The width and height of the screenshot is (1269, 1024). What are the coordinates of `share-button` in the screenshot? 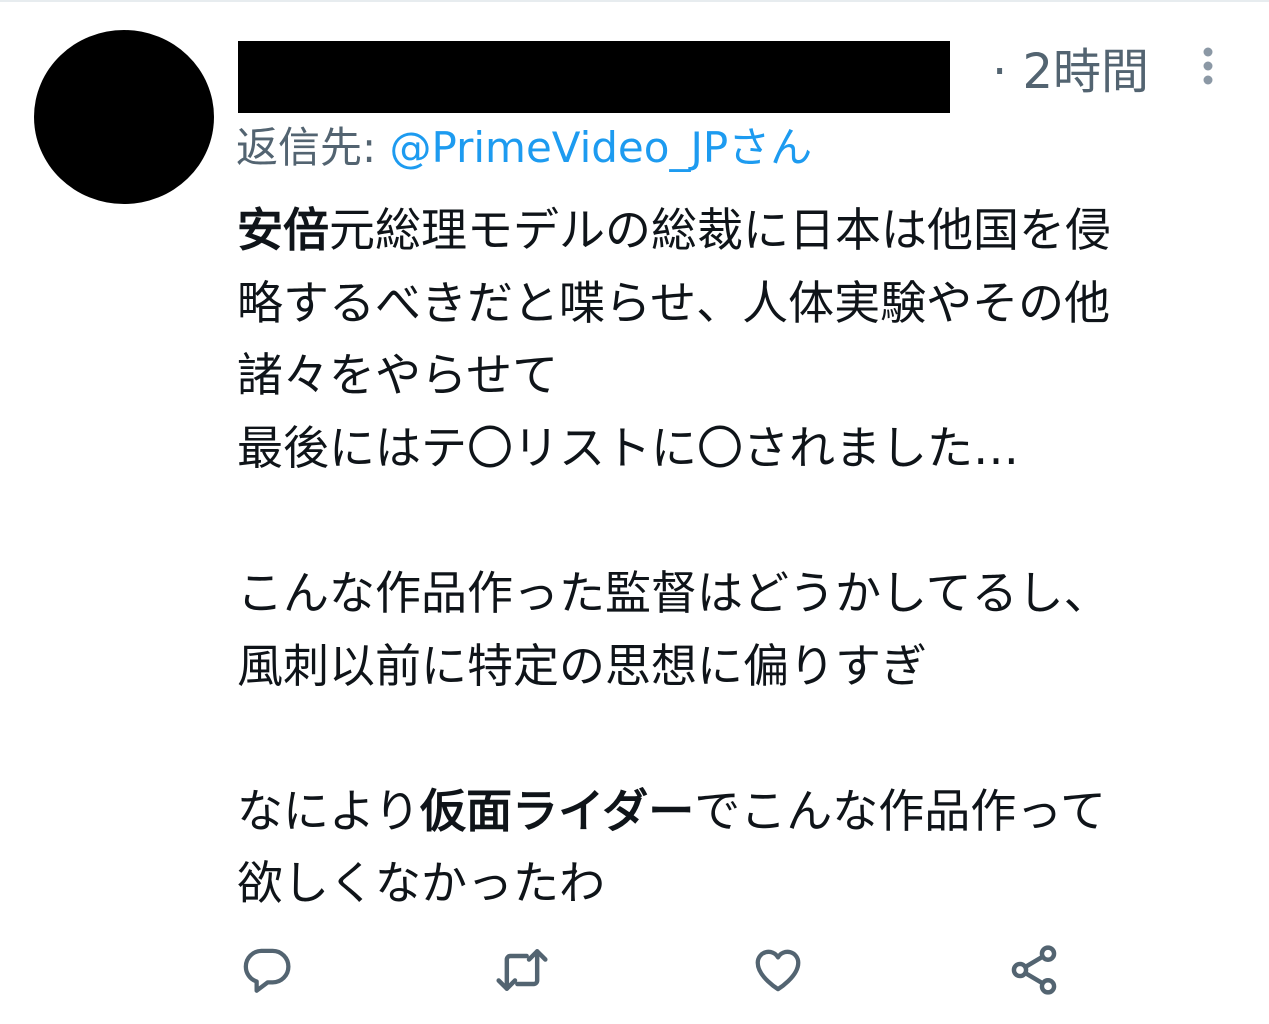 It's located at (1034, 970).